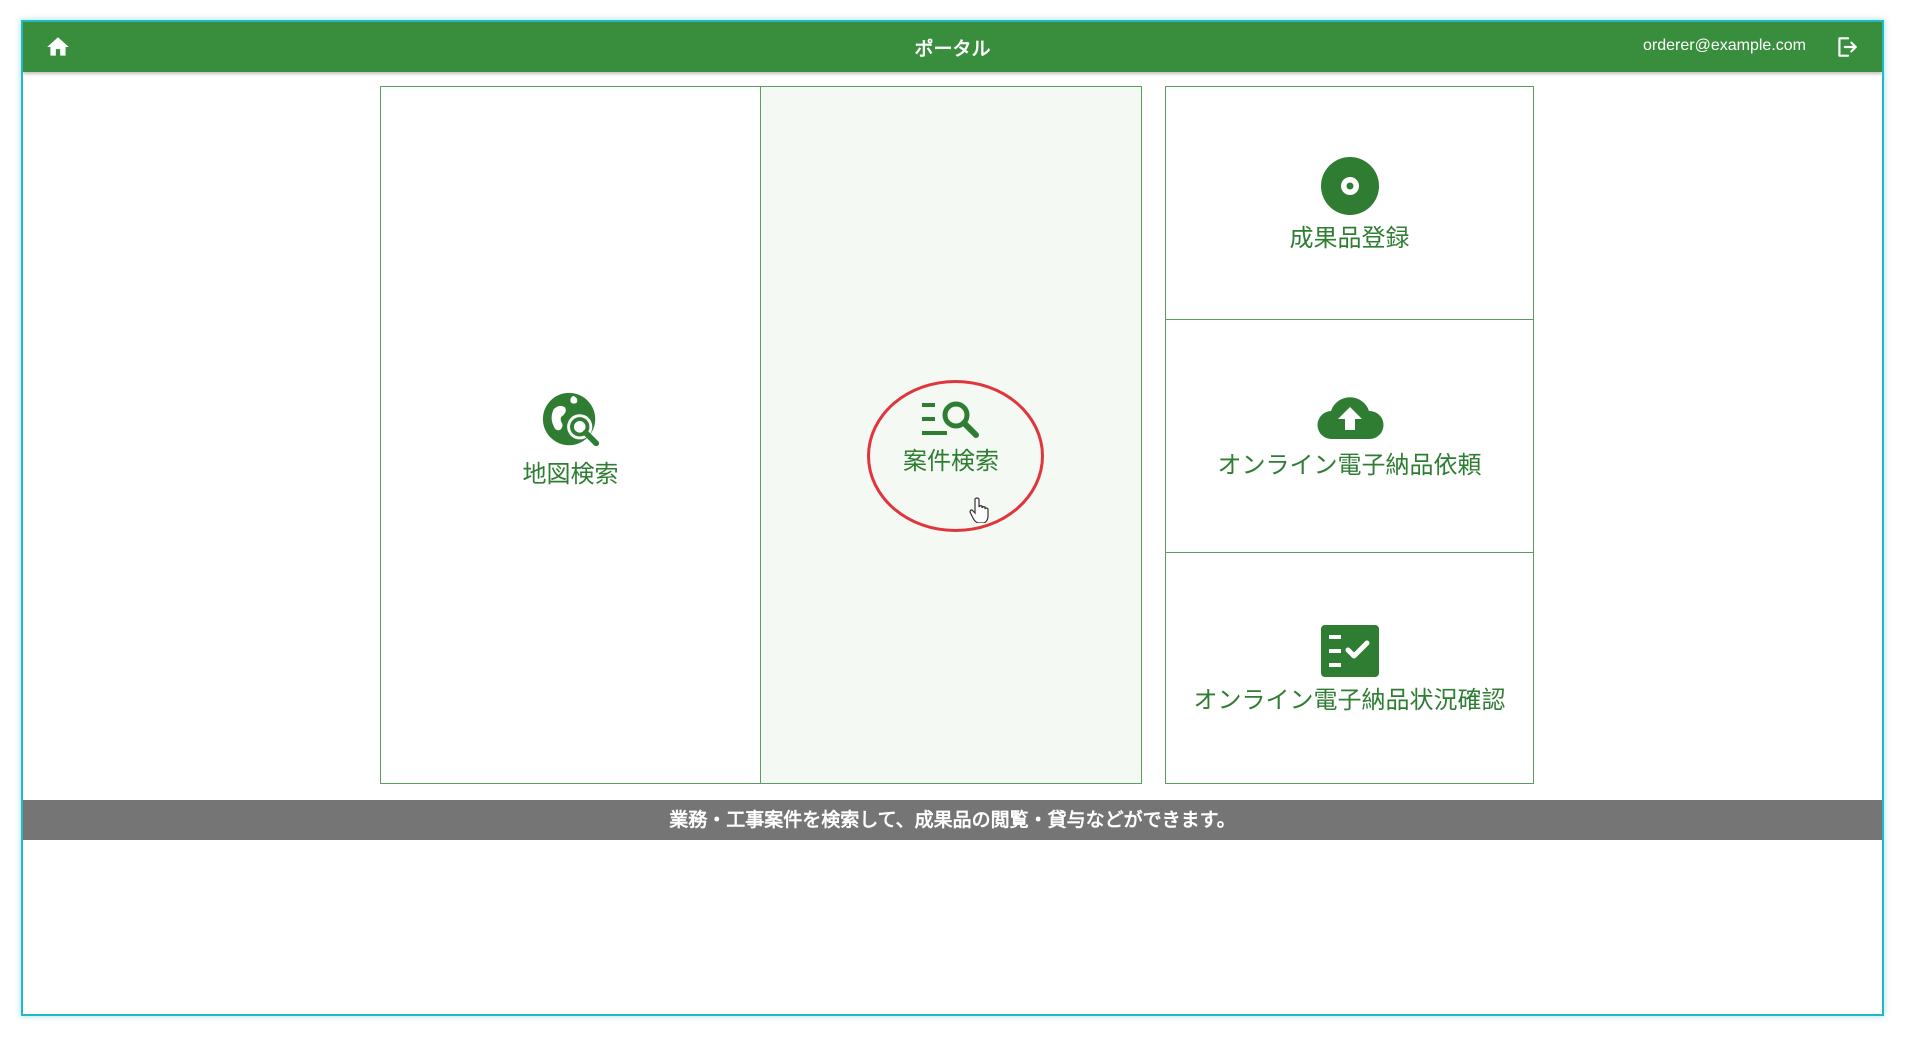  I want to click on list-search-icon, so click(950, 419).